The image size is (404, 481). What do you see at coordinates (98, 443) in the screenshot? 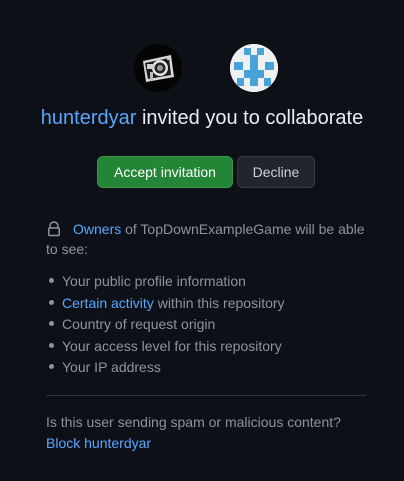
I see `block-user-link: Block hunterdyar` at bounding box center [98, 443].